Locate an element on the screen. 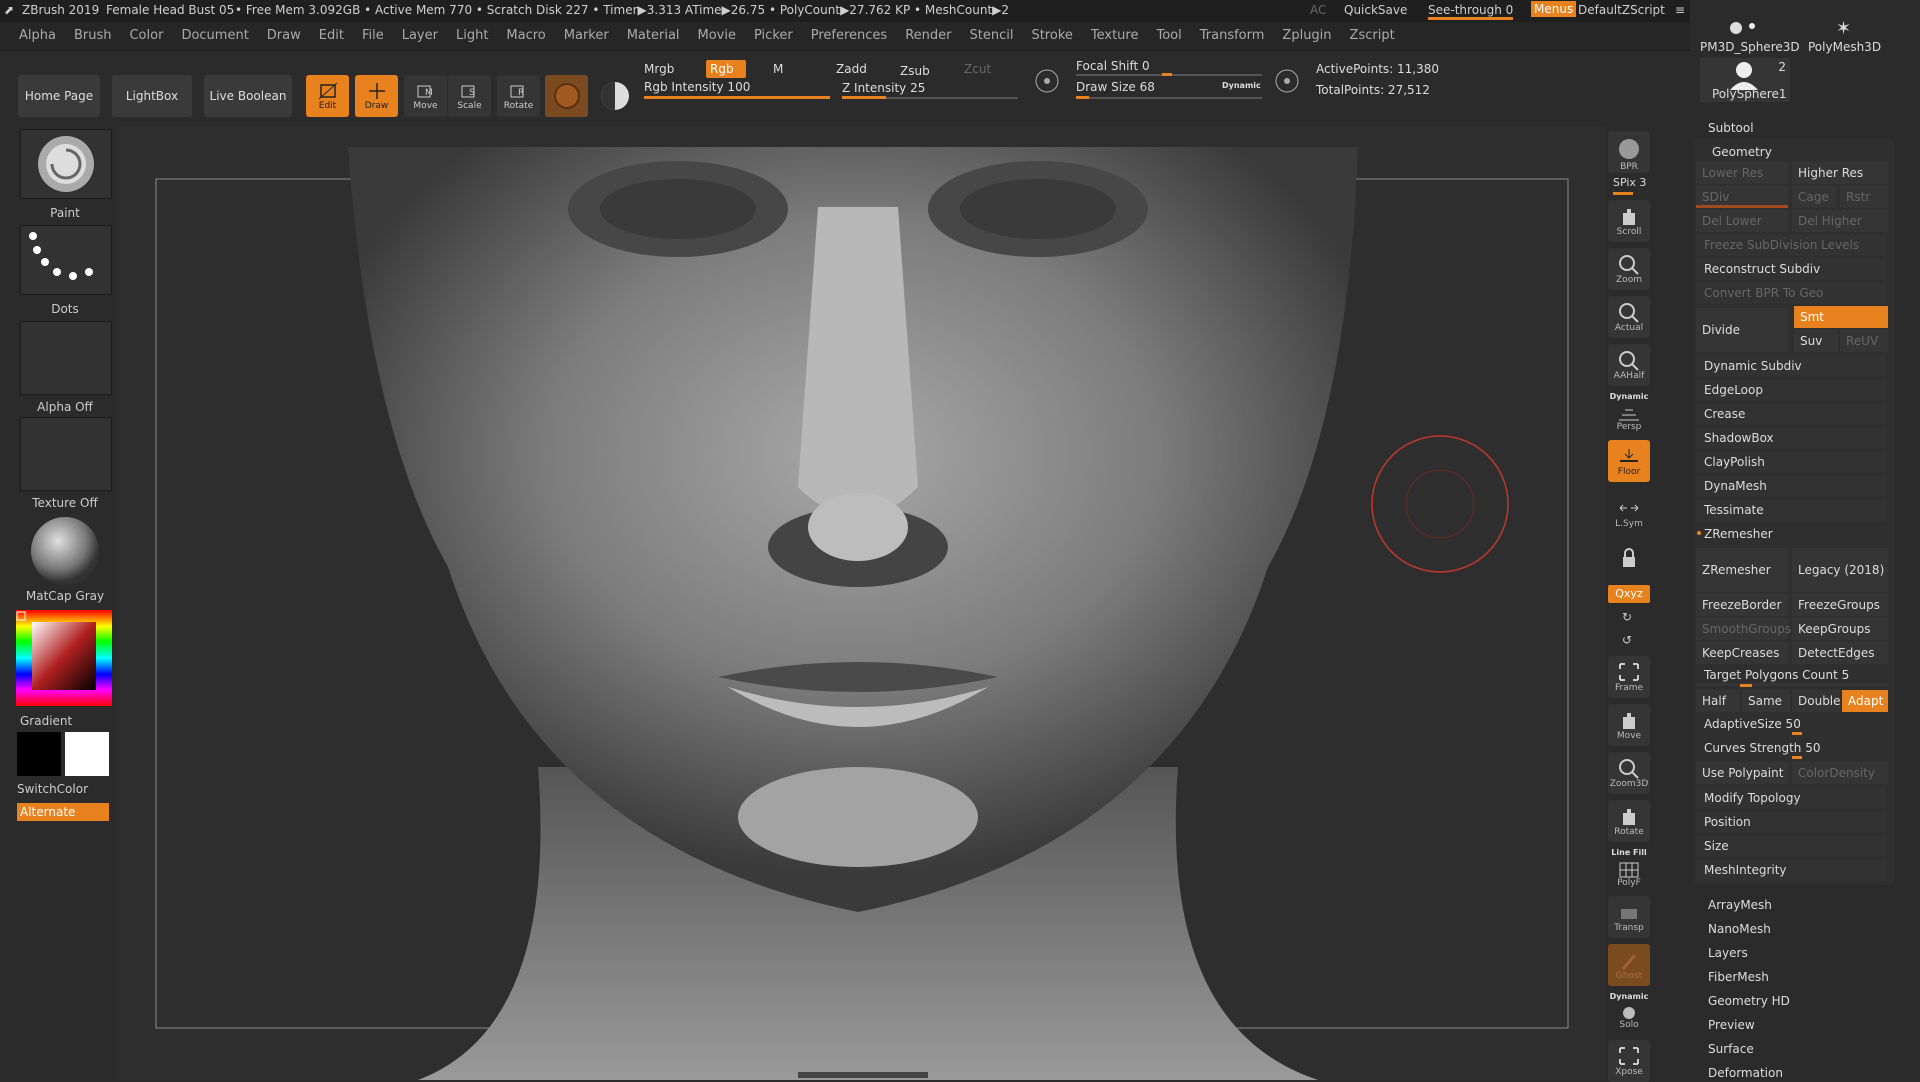 The image size is (1920, 1082). target-polygons-slider: Target Polygons Count 5 is located at coordinates (1792, 675).